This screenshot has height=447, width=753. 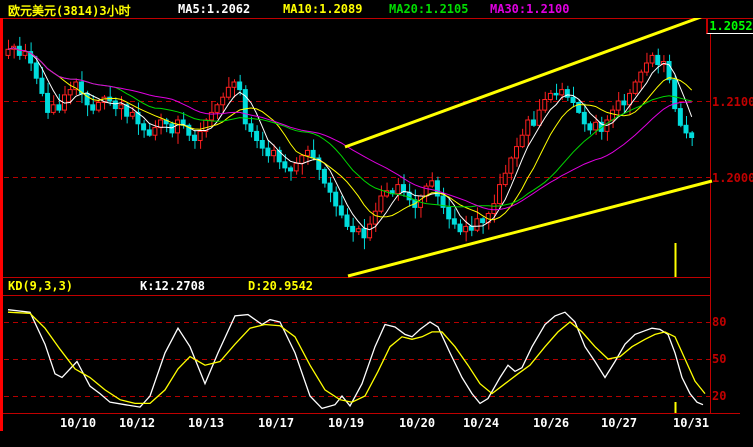 I want to click on current-price-box: 1.2052, so click(x=729, y=26).